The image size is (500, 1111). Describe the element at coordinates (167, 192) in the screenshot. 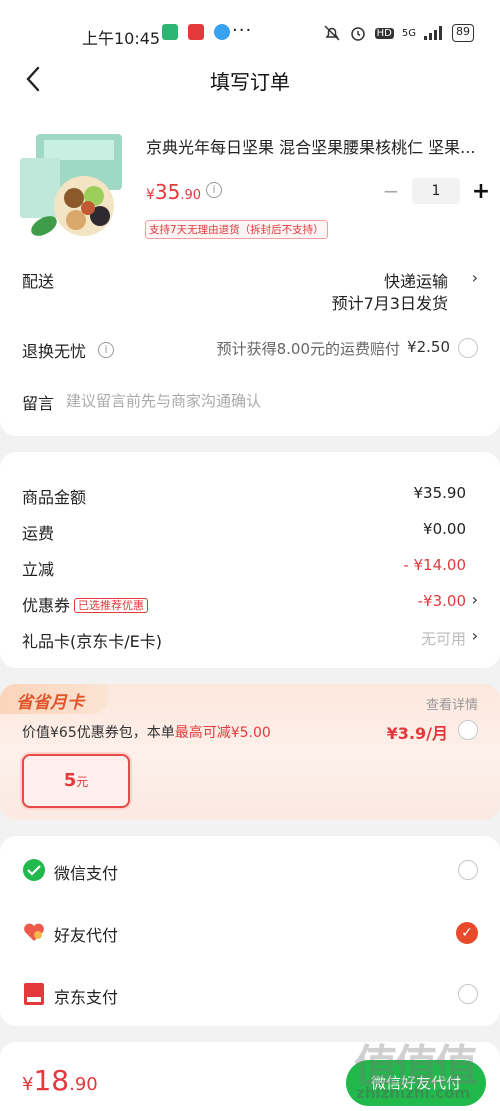

I see `price-integer: 35` at that location.